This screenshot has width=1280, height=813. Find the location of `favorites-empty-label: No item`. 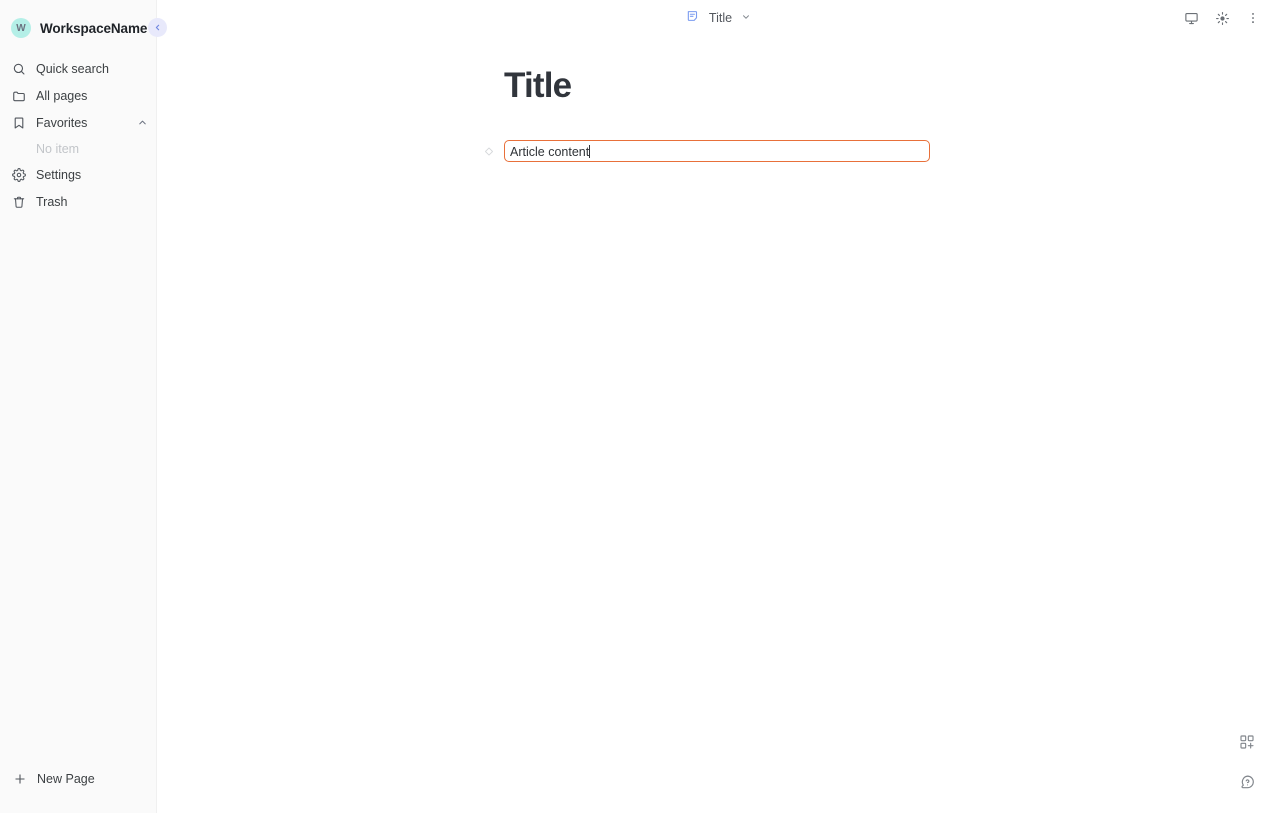

favorites-empty-label: No item is located at coordinates (58, 148).